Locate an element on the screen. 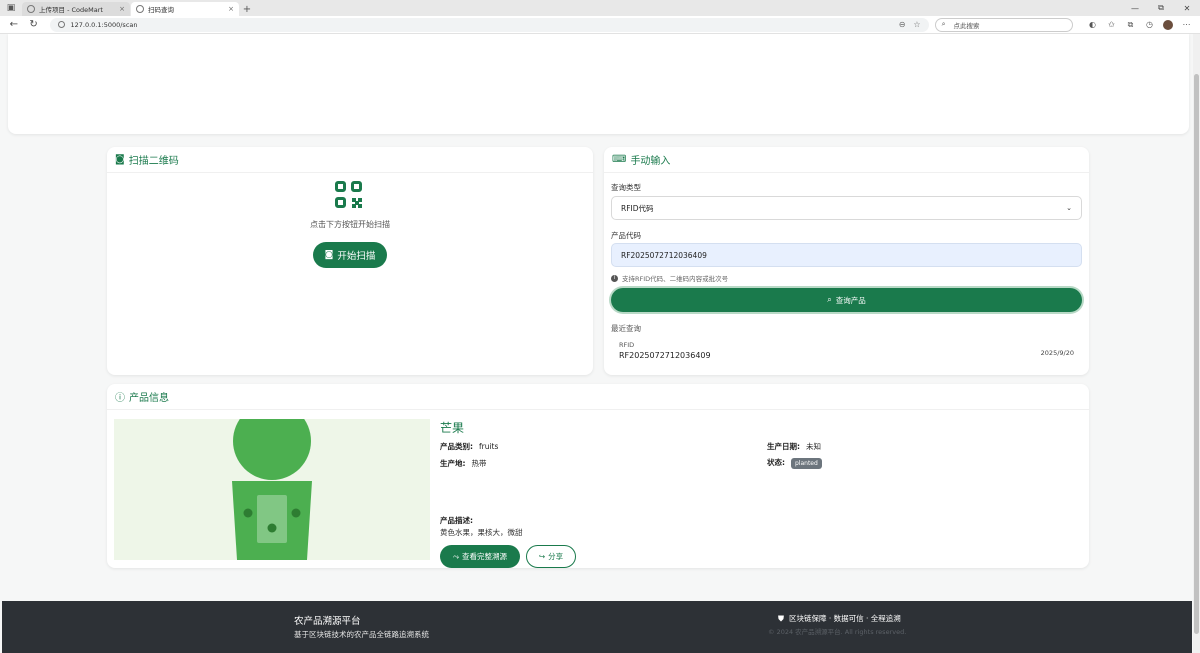 Image resolution: width=1200 pixels, height=653 pixels. date-value: 未知 is located at coordinates (813, 446).